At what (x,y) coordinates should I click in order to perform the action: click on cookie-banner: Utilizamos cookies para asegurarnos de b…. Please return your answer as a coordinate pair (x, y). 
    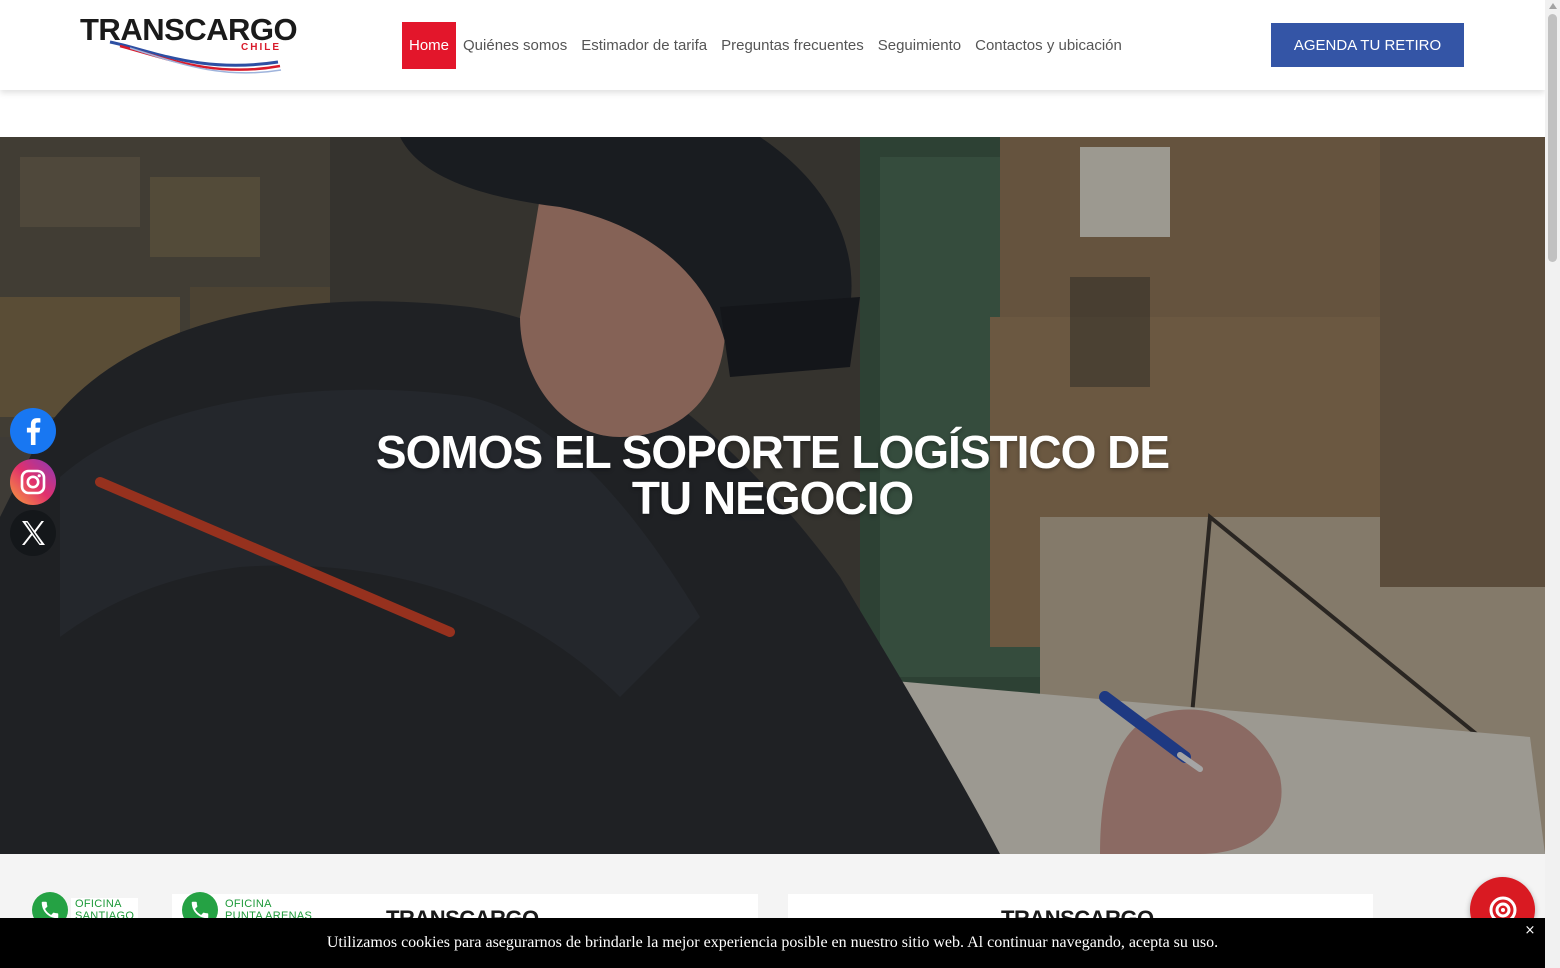
    Looking at the image, I should click on (772, 943).